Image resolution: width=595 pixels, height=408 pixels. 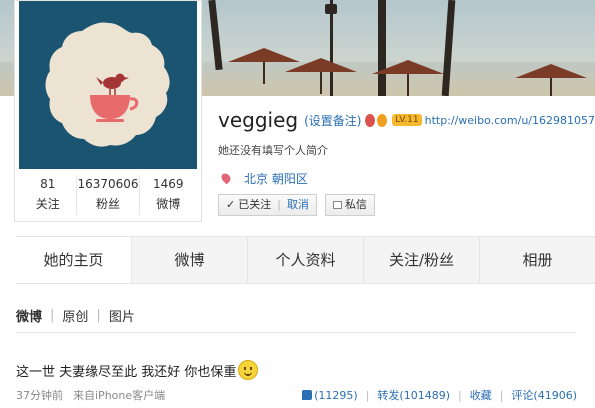 What do you see at coordinates (413, 395) in the screenshot?
I see `repost-link: 转发(101489)` at bounding box center [413, 395].